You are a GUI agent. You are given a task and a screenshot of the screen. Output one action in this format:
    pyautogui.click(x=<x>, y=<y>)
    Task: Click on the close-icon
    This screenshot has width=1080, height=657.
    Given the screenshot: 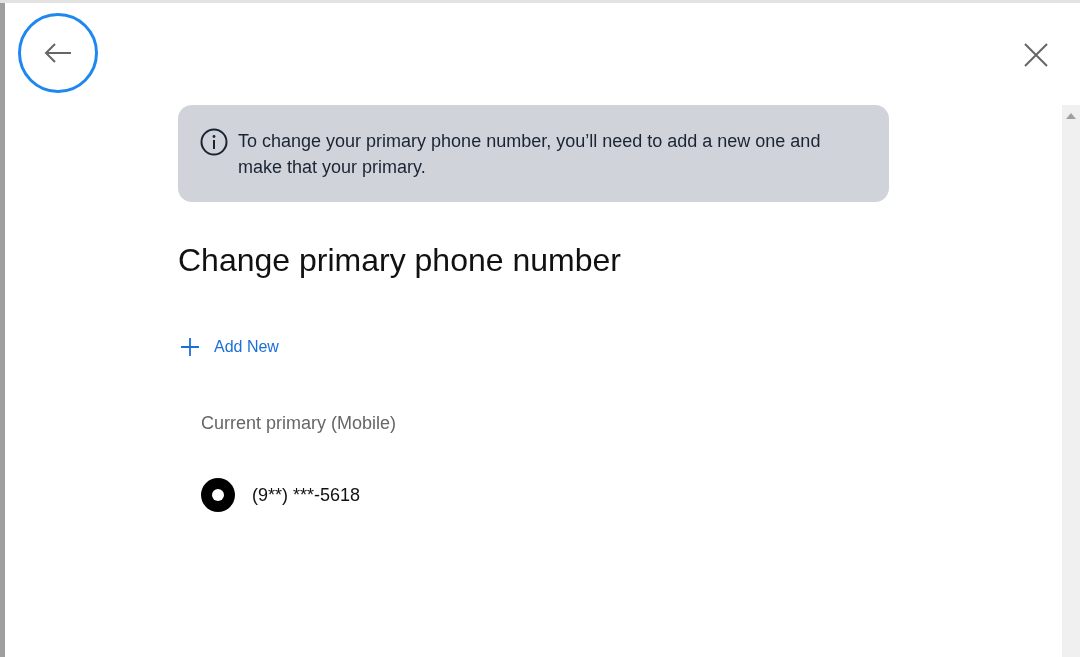 What is the action you would take?
    pyautogui.click(x=1036, y=55)
    